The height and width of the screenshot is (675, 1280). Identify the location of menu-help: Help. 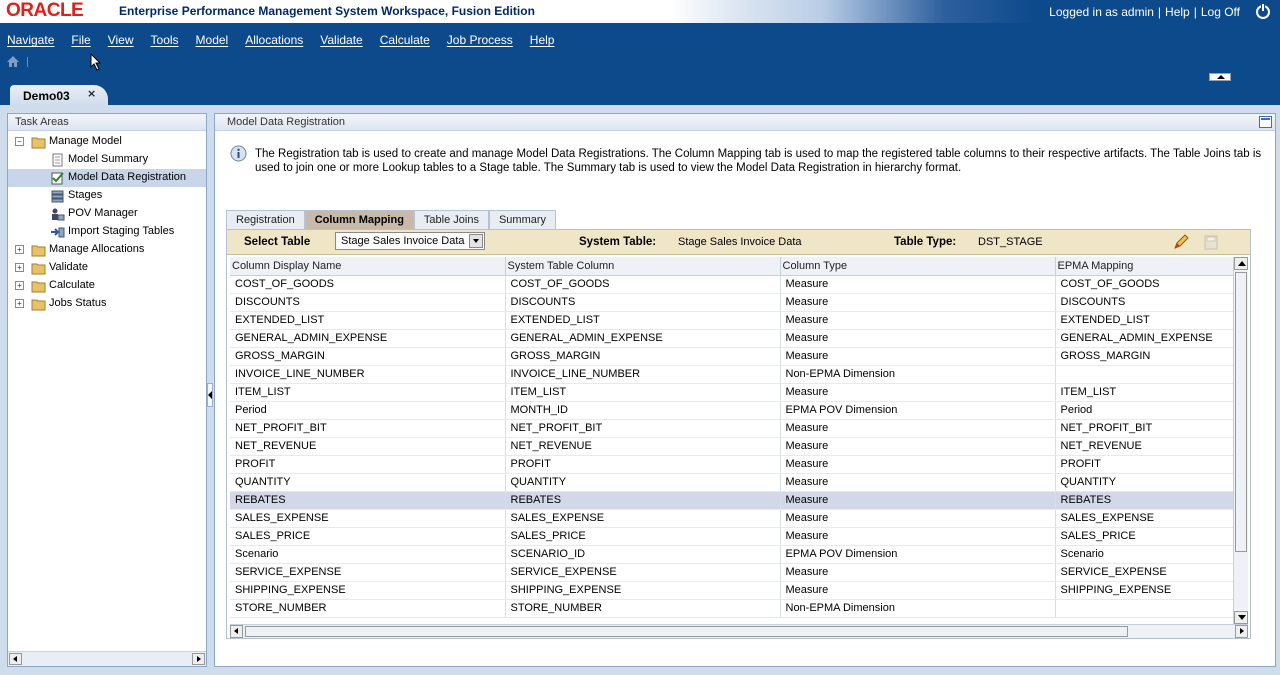
(542, 40).